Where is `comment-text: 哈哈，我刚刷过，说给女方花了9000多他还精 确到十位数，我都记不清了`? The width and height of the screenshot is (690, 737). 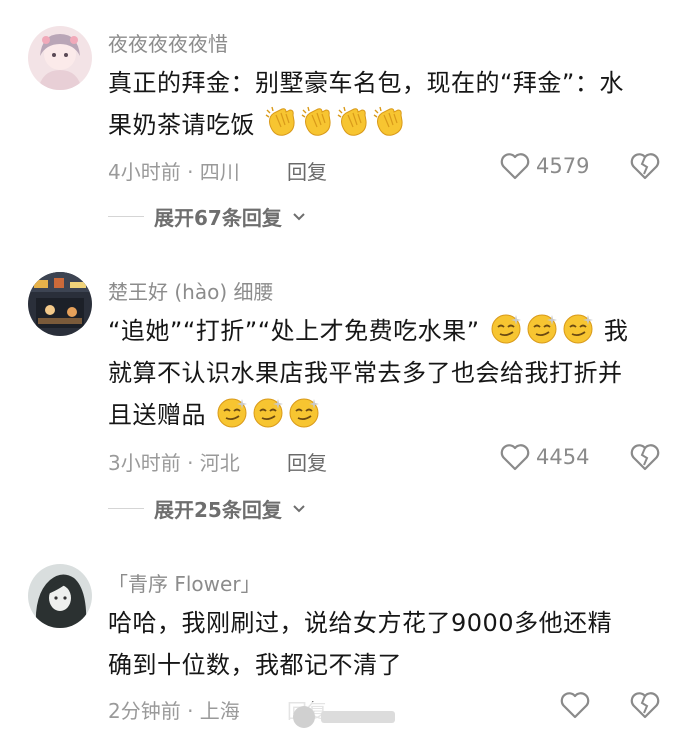 comment-text: 哈哈，我刚刷过，说给女方花了9000多他还精 确到十位数，我都记不清了 is located at coordinates (384, 644).